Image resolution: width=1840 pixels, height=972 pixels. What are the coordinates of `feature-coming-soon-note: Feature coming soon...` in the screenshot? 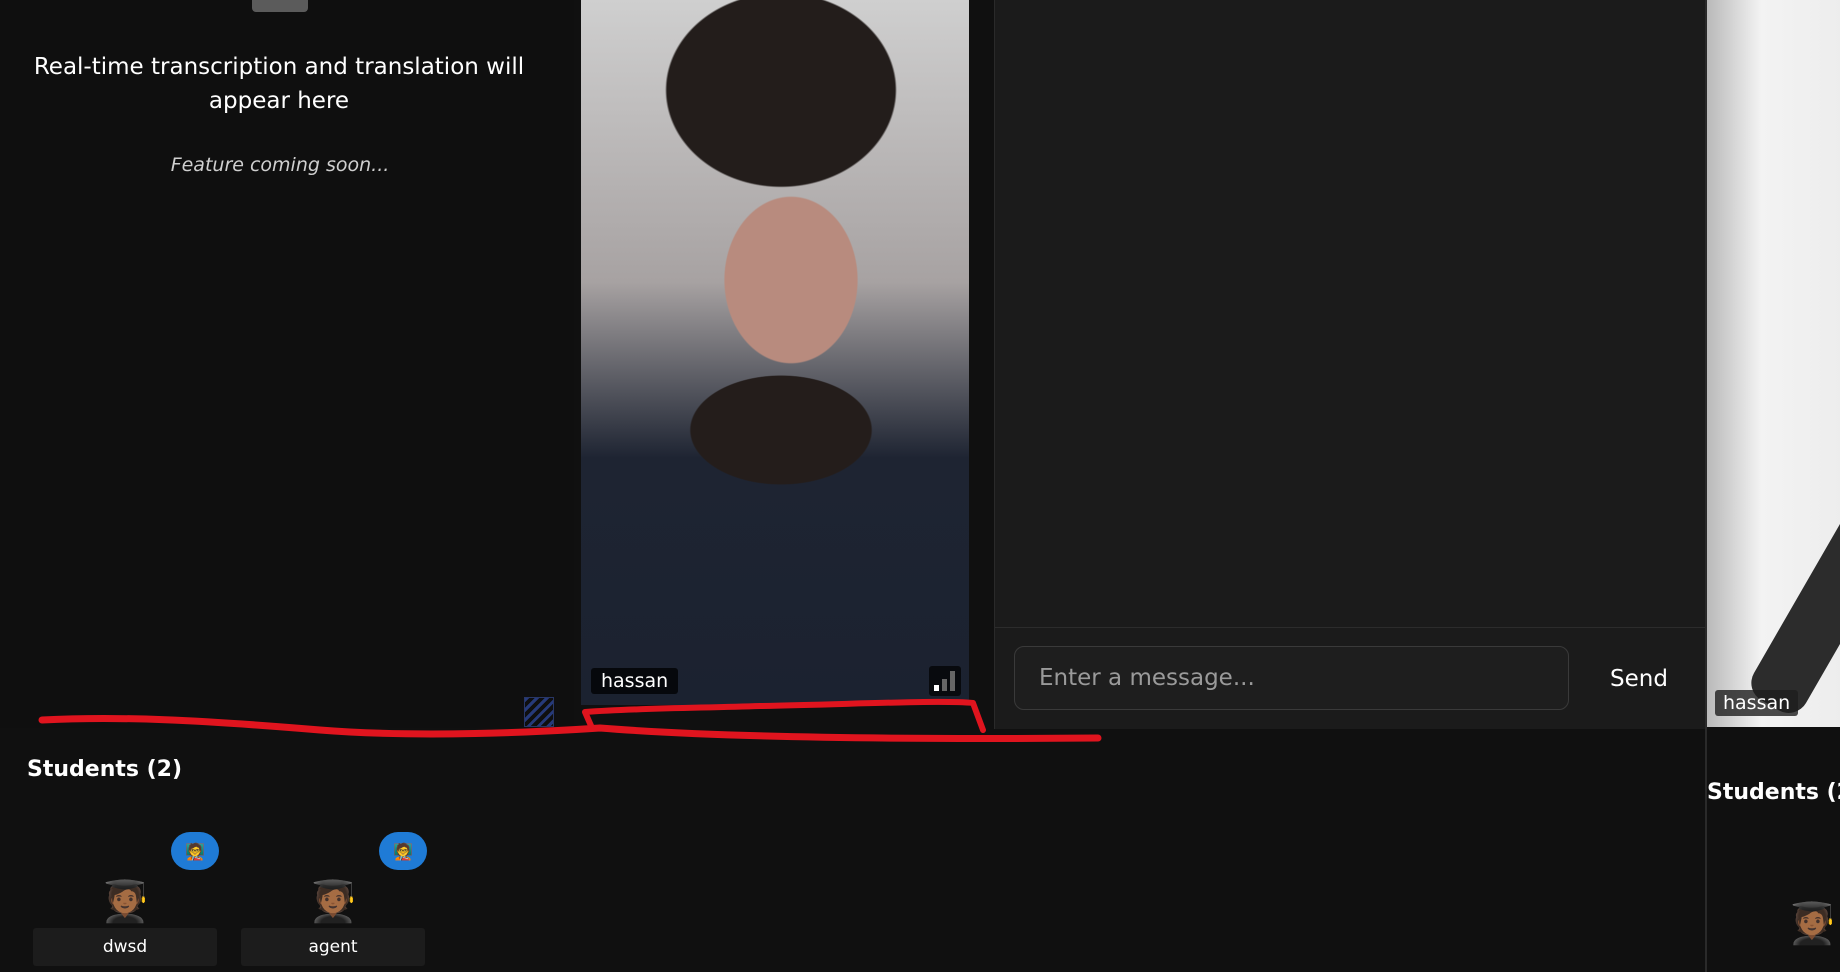 It's located at (280, 165).